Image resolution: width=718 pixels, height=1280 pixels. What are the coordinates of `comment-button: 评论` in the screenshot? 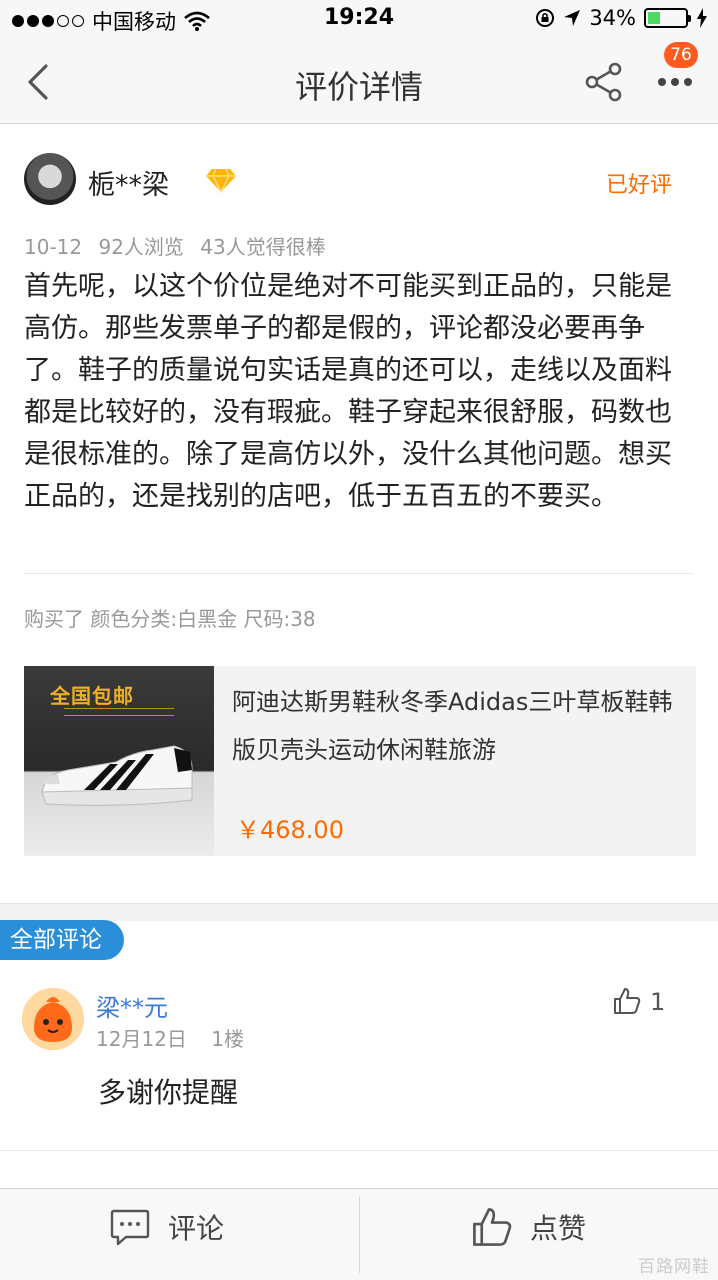 It's located at (167, 1227).